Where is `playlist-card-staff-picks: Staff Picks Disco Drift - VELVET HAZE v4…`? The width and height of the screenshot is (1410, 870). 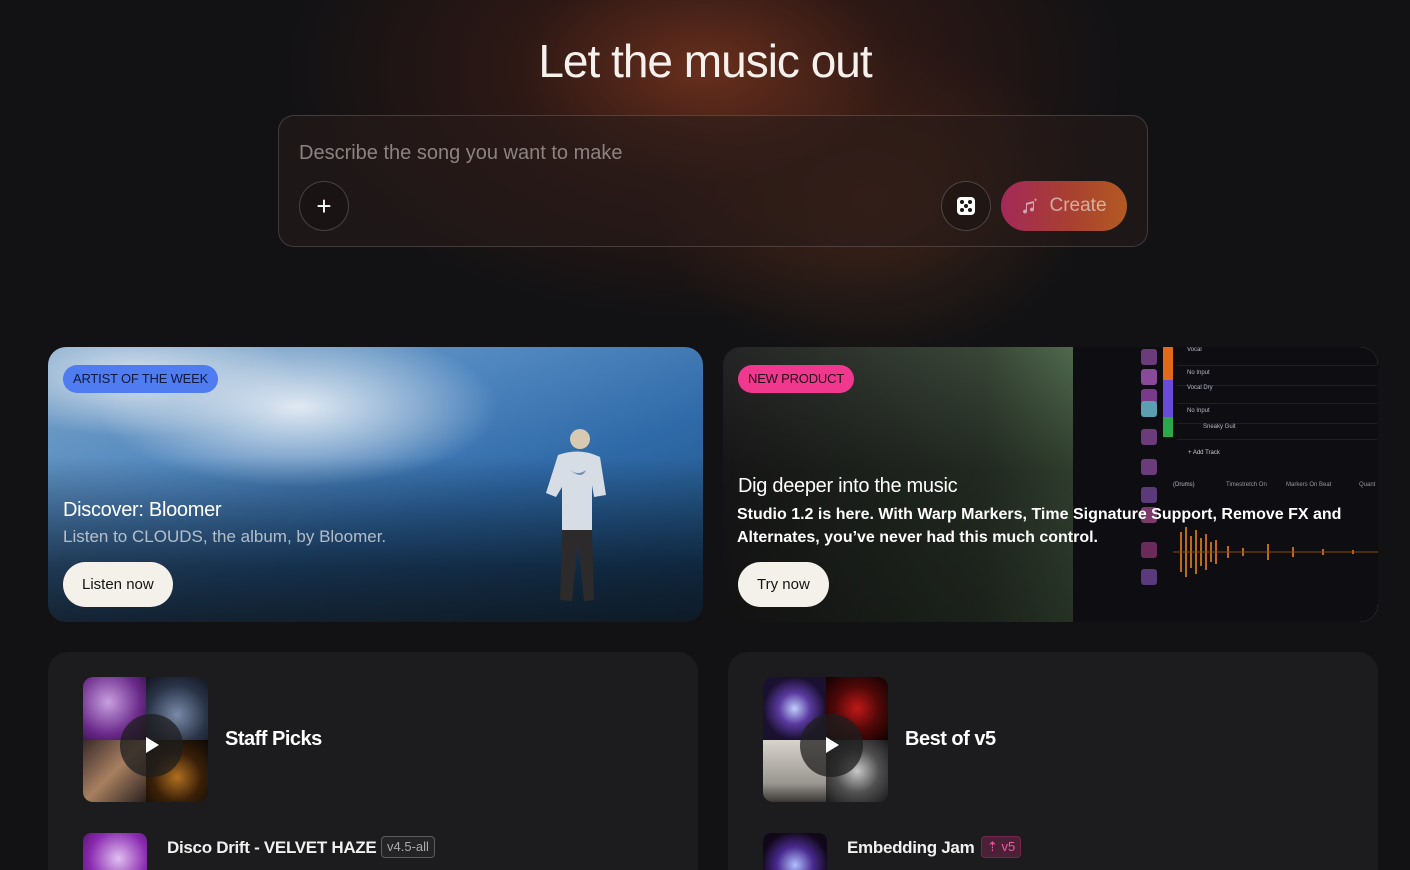
playlist-card-staff-picks: Staff Picks Disco Drift - VELVET HAZE v4… is located at coordinates (373, 761).